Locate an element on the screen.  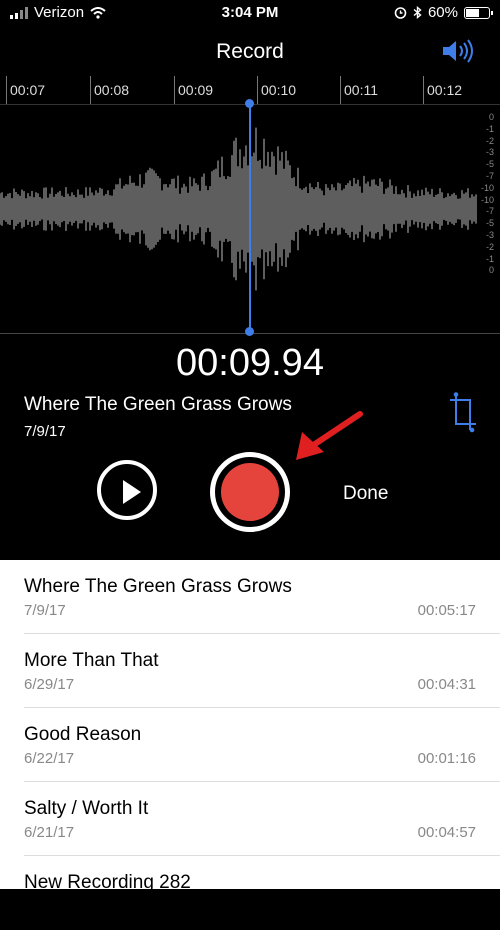
db-scale: 0 -1 -2 -3 -5 -7 -10 -10 -7 -5 -3 -2 -1 0 is located at coordinates (487, 194).